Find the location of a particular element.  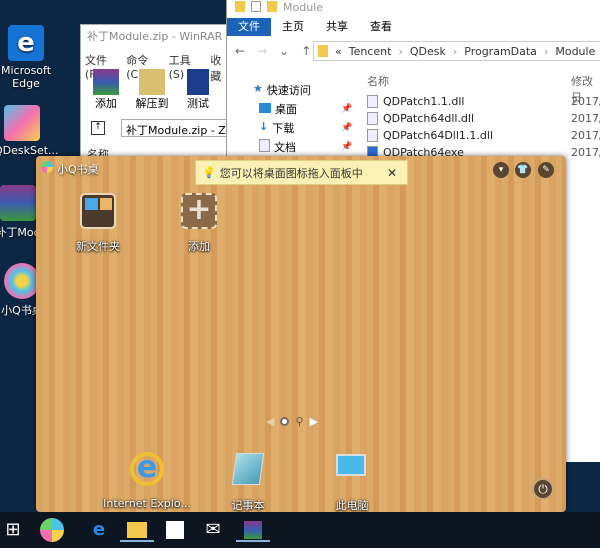

up-button: ↑ is located at coordinates (306, 51).